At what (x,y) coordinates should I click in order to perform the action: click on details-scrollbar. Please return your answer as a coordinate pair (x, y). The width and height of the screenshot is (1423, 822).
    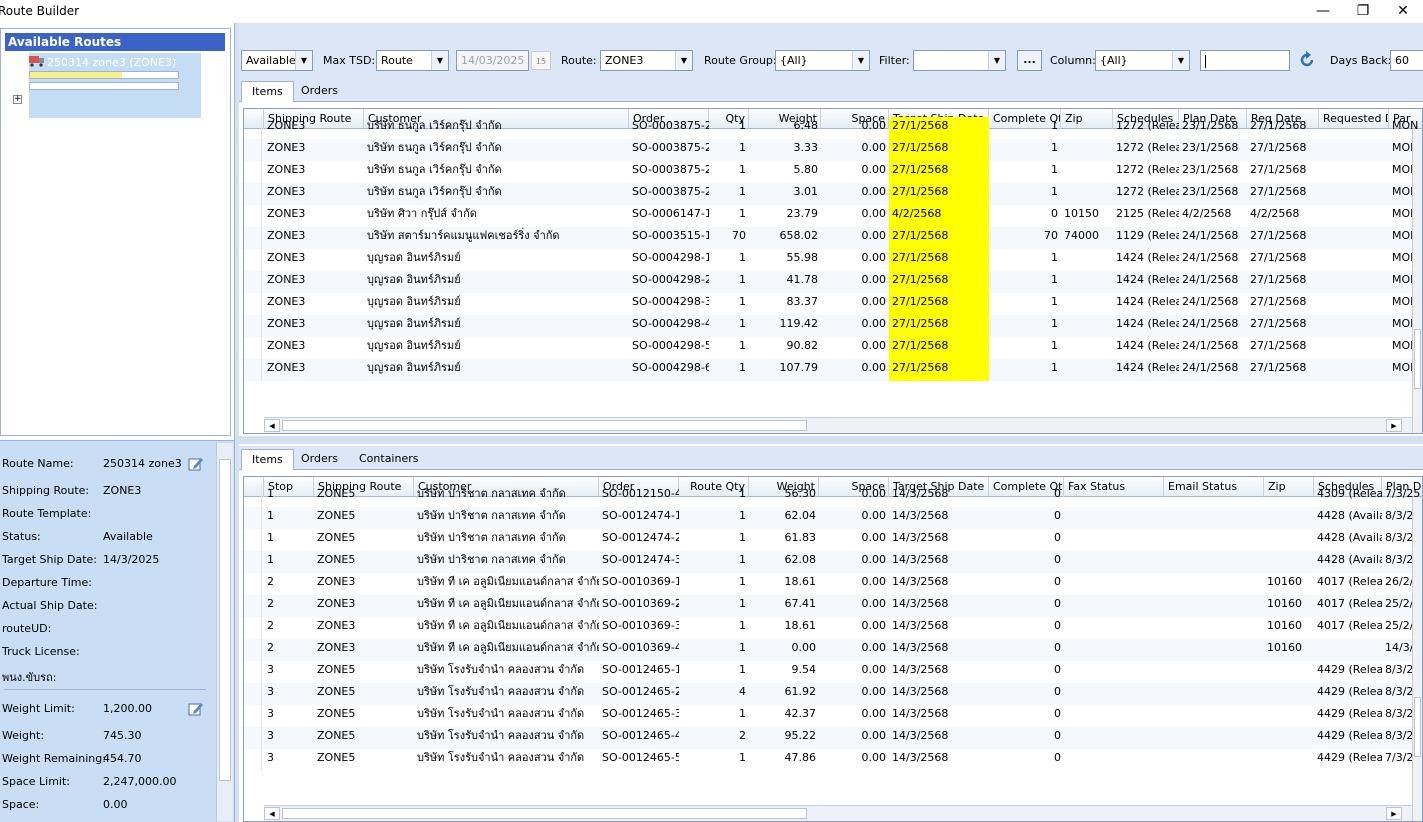
    Looking at the image, I should click on (224, 632).